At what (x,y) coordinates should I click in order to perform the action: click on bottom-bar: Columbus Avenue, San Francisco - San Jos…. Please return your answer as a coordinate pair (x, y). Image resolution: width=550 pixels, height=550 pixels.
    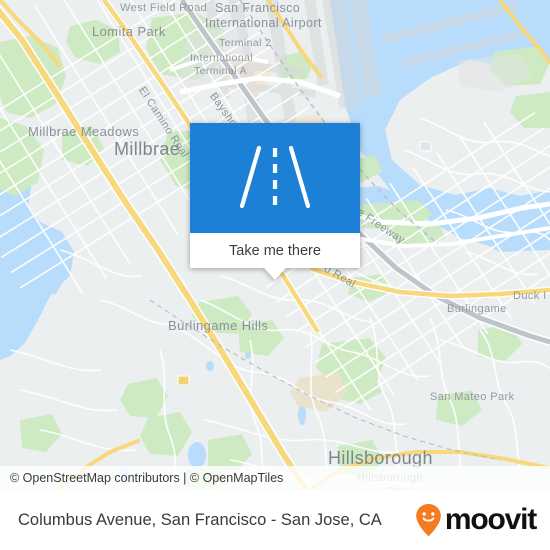
    Looking at the image, I should click on (275, 520).